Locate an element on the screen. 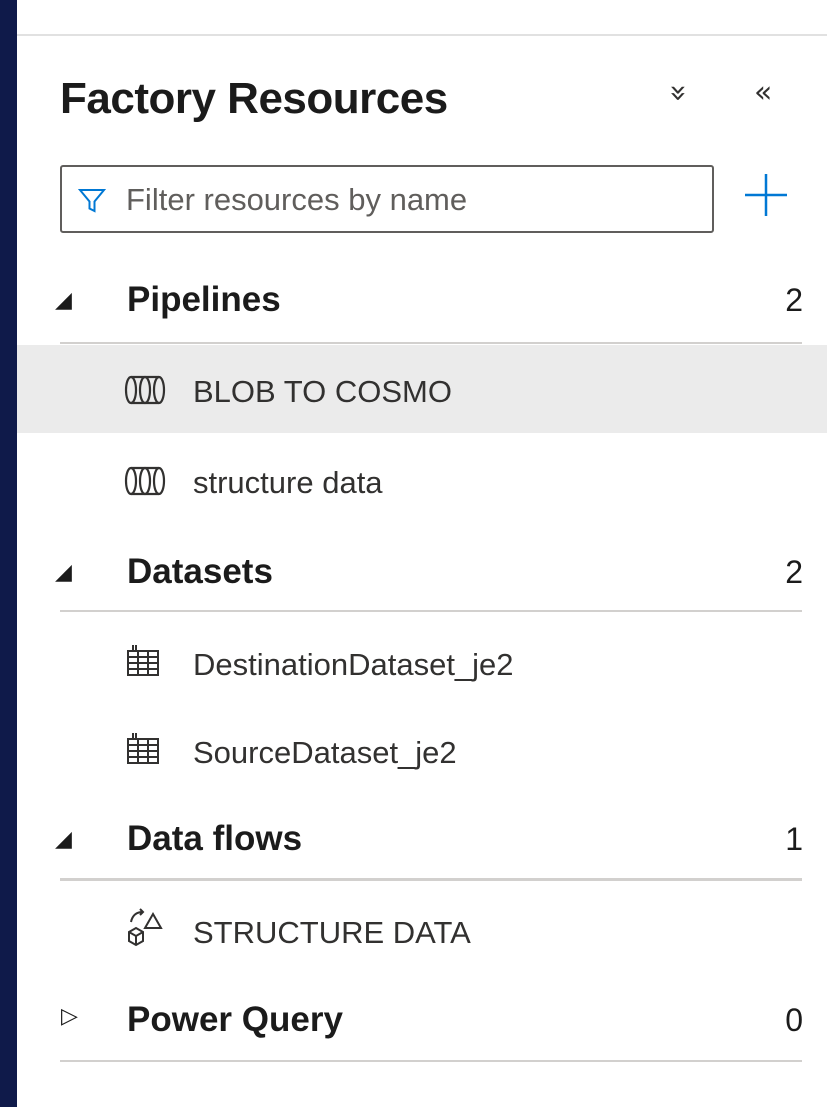 The image size is (827, 1107). dataflow-icon is located at coordinates (145, 927).